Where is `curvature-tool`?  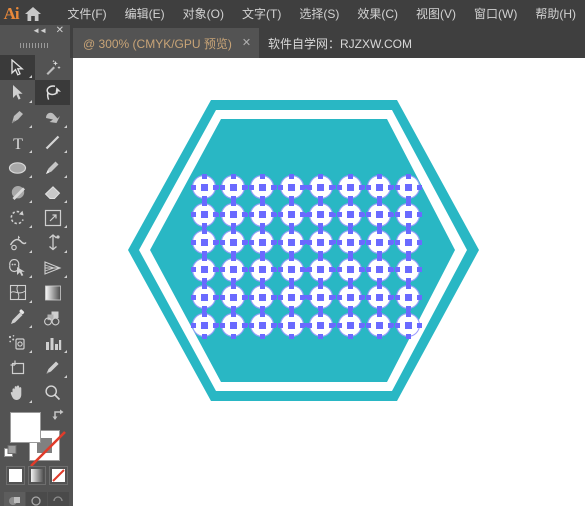
curvature-tool is located at coordinates (52, 117).